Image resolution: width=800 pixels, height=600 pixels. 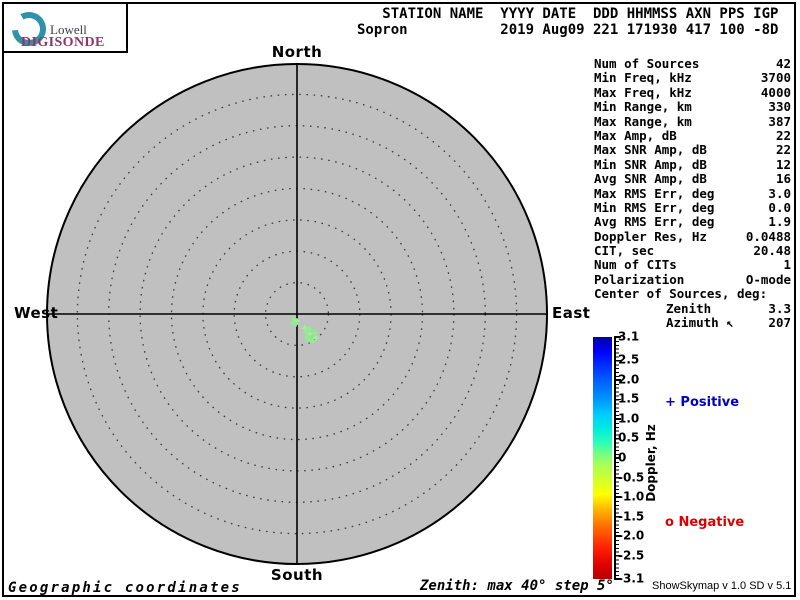 I want to click on coordinates-mode-label: Geographic coordinates, so click(x=125, y=588).